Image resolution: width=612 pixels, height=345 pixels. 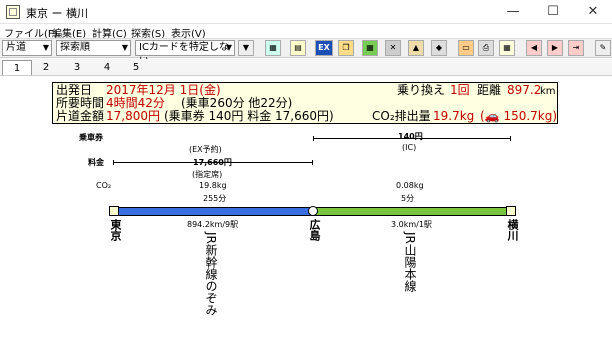 What do you see at coordinates (603, 48) in the screenshot?
I see `pen-icon: ✎` at bounding box center [603, 48].